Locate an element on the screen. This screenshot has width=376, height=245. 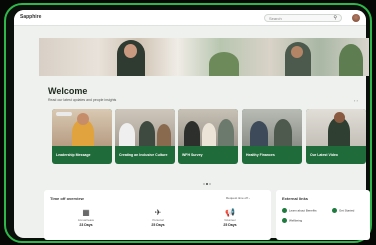
calendar-icon: ▦ is located at coordinates (86, 212).